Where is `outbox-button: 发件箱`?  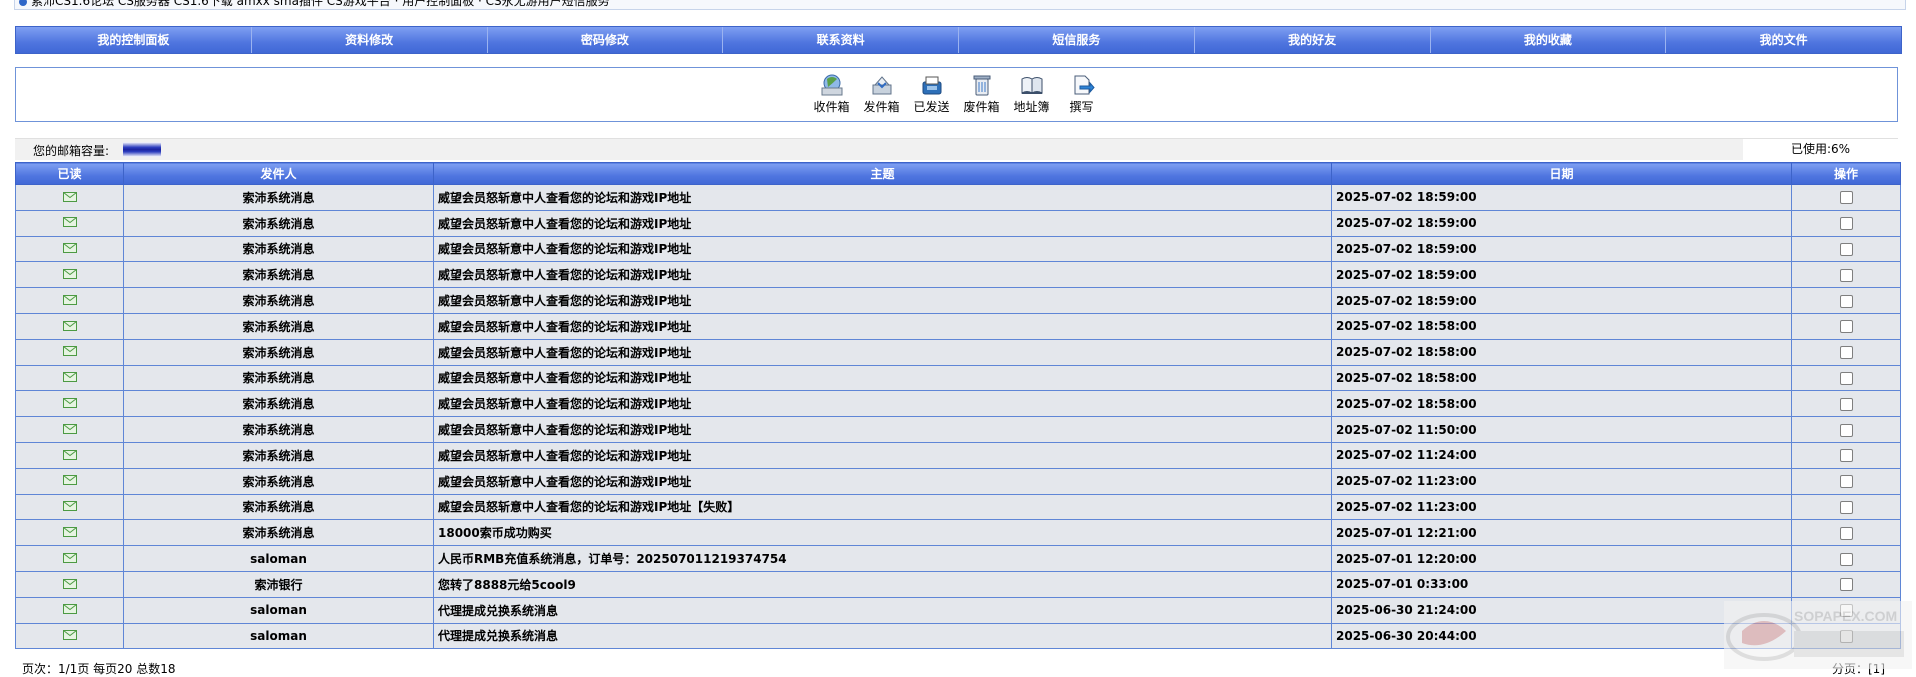 outbox-button: 发件箱 is located at coordinates (882, 94).